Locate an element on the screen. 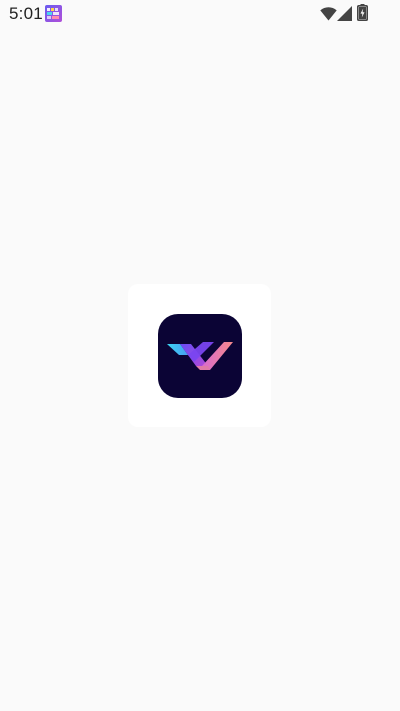 The width and height of the screenshot is (400, 711). splash-card is located at coordinates (199, 355).